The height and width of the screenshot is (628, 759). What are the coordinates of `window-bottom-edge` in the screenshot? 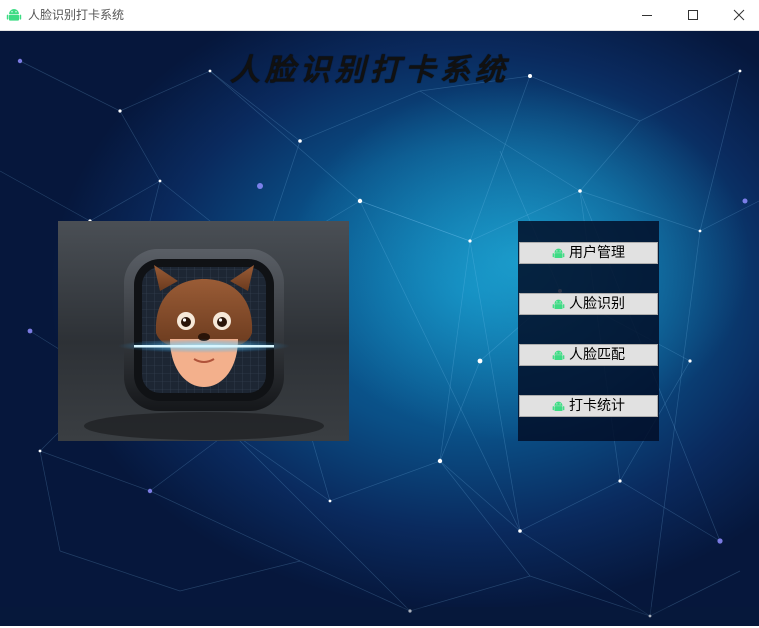 It's located at (379, 616).